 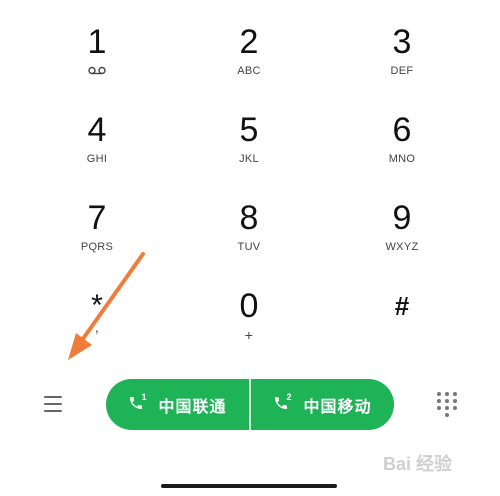 I want to click on key-5: 5 JKL, so click(x=249, y=152).